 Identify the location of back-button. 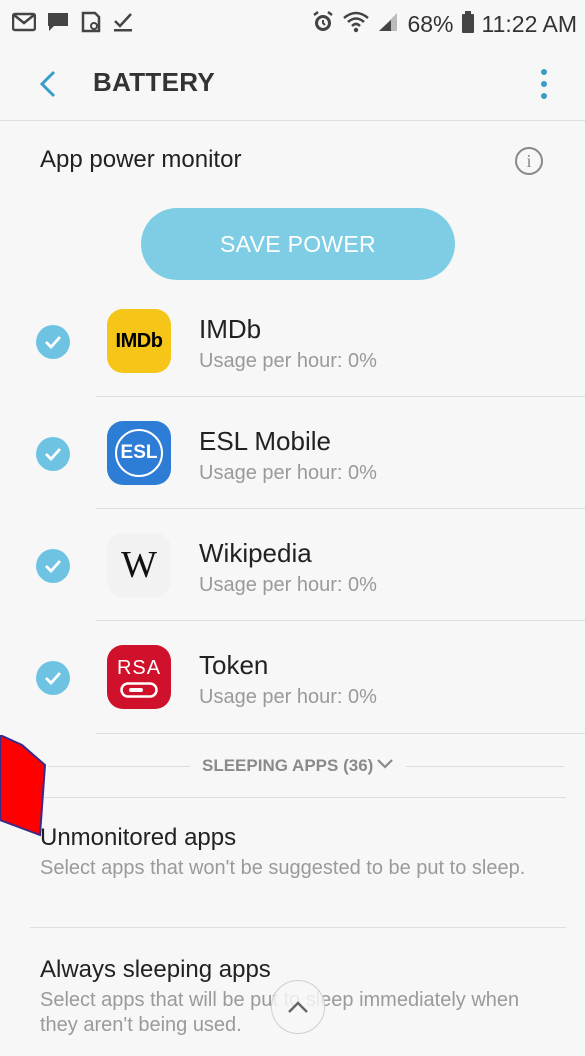
(48, 84).